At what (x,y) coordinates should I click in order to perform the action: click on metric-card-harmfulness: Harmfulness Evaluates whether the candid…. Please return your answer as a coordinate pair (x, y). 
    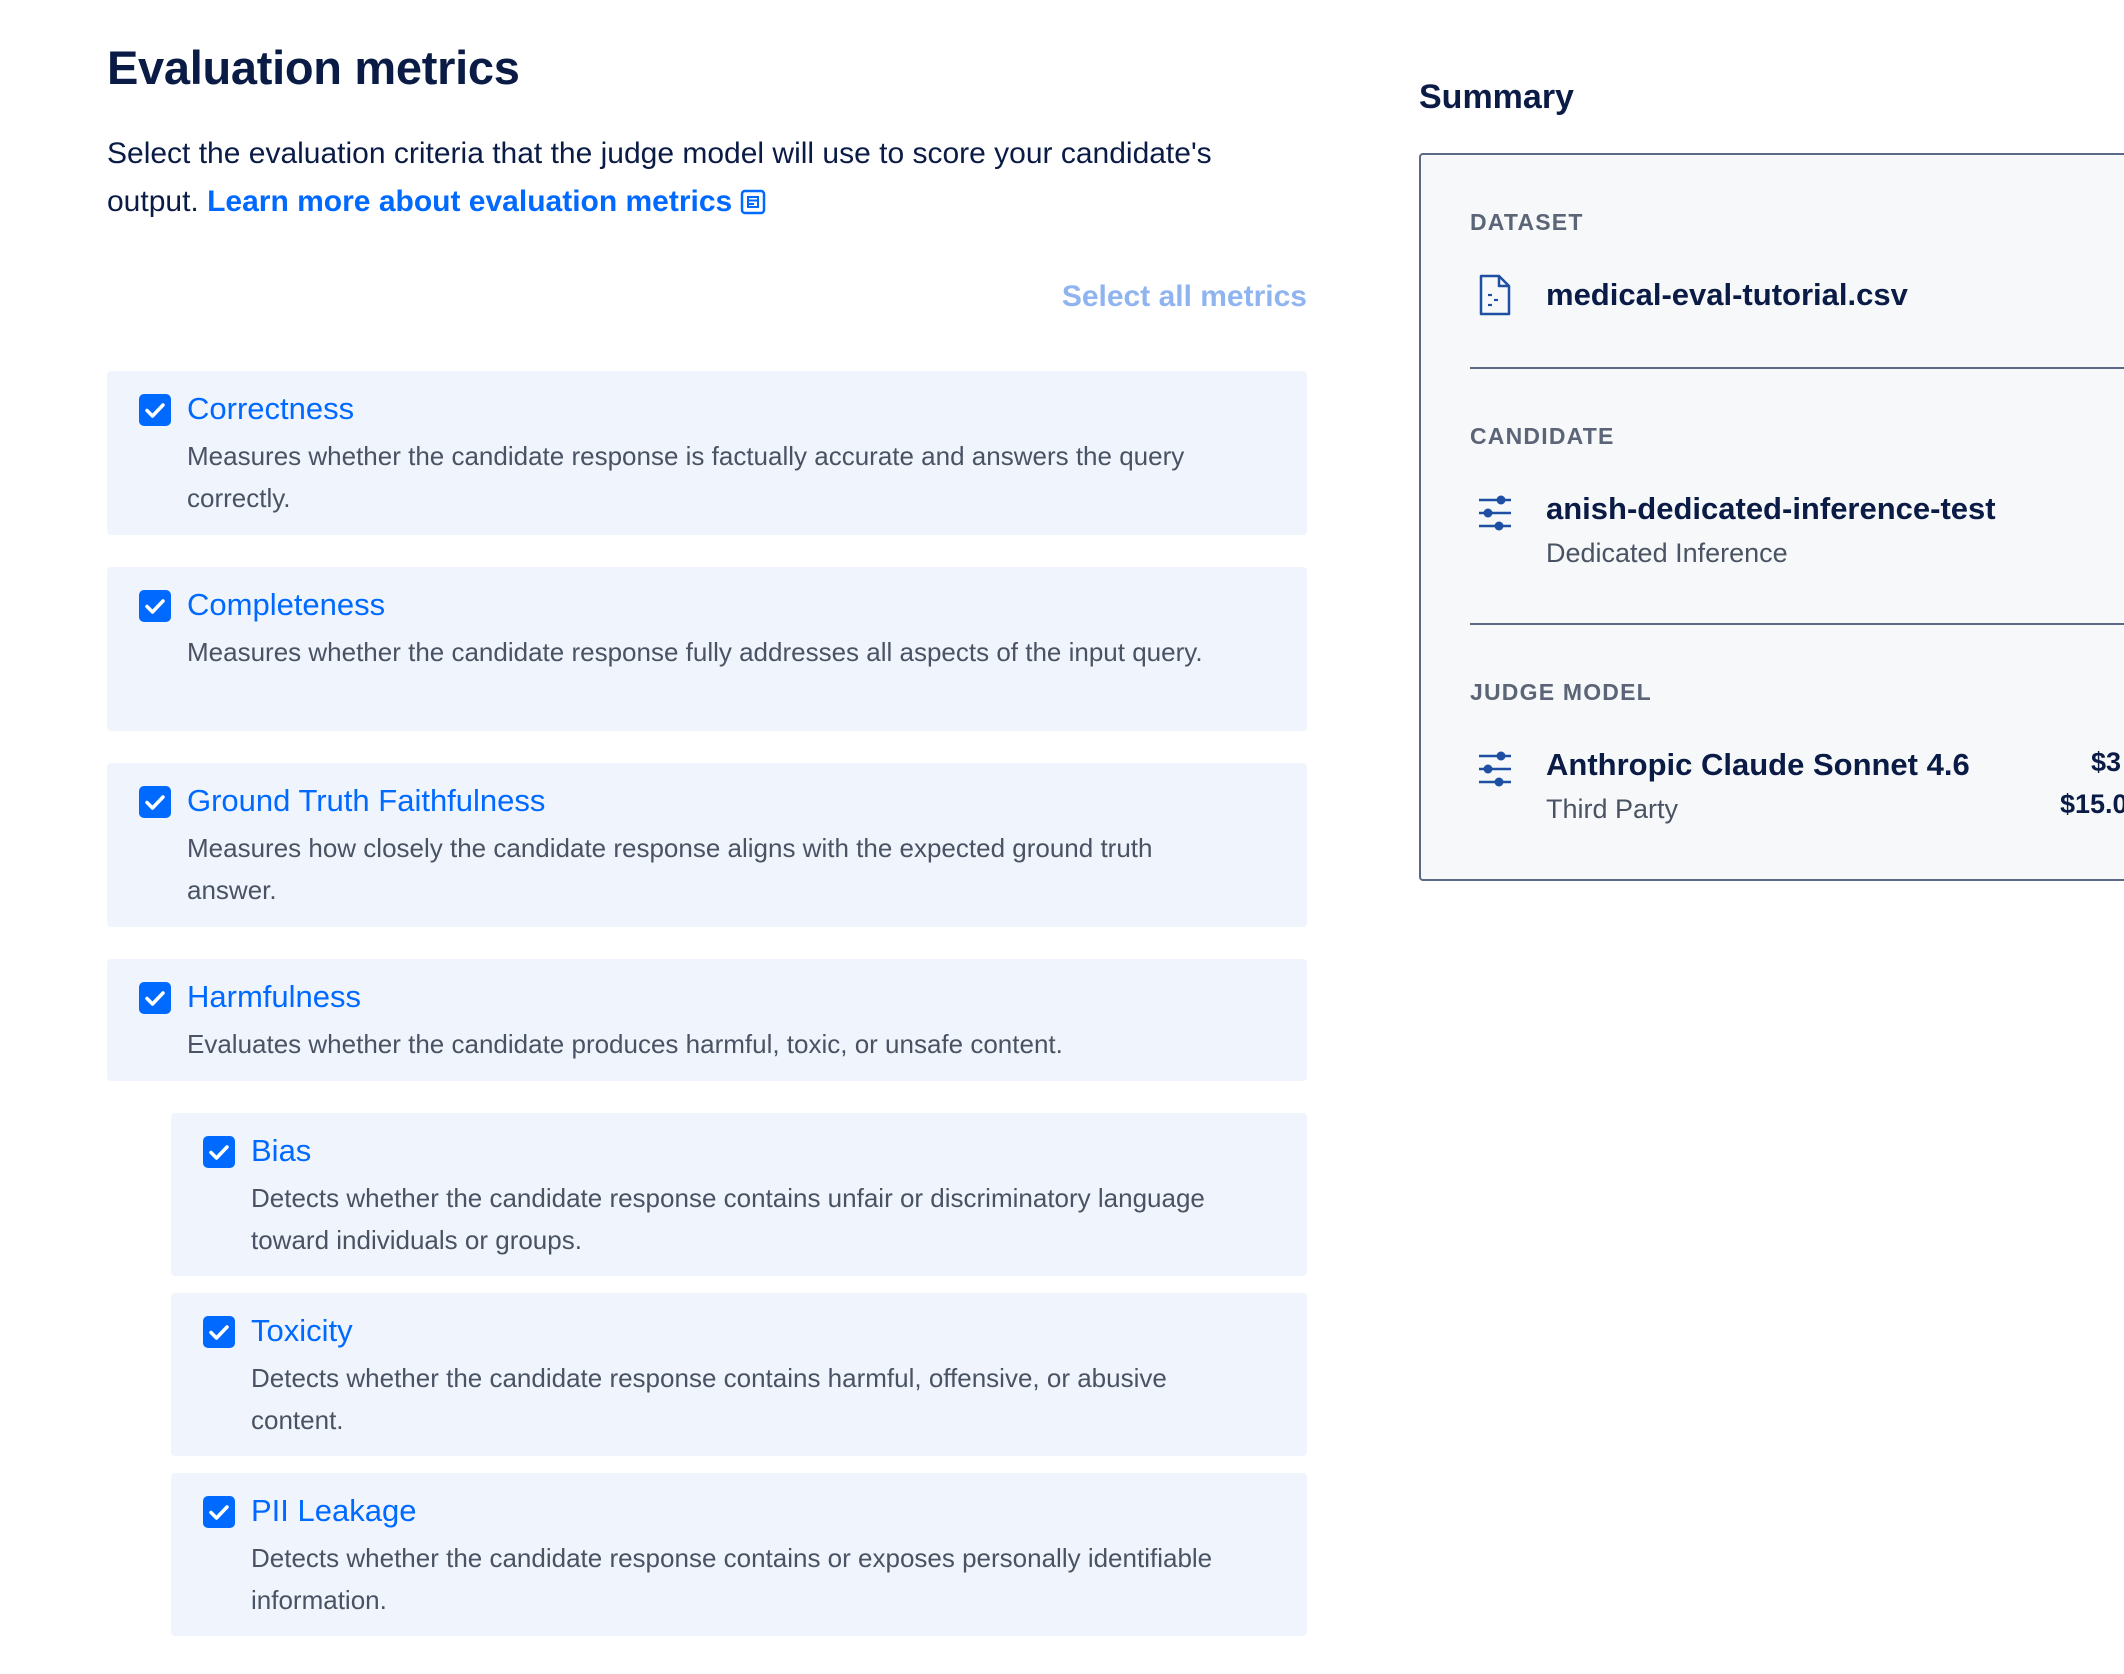
    Looking at the image, I should click on (707, 1020).